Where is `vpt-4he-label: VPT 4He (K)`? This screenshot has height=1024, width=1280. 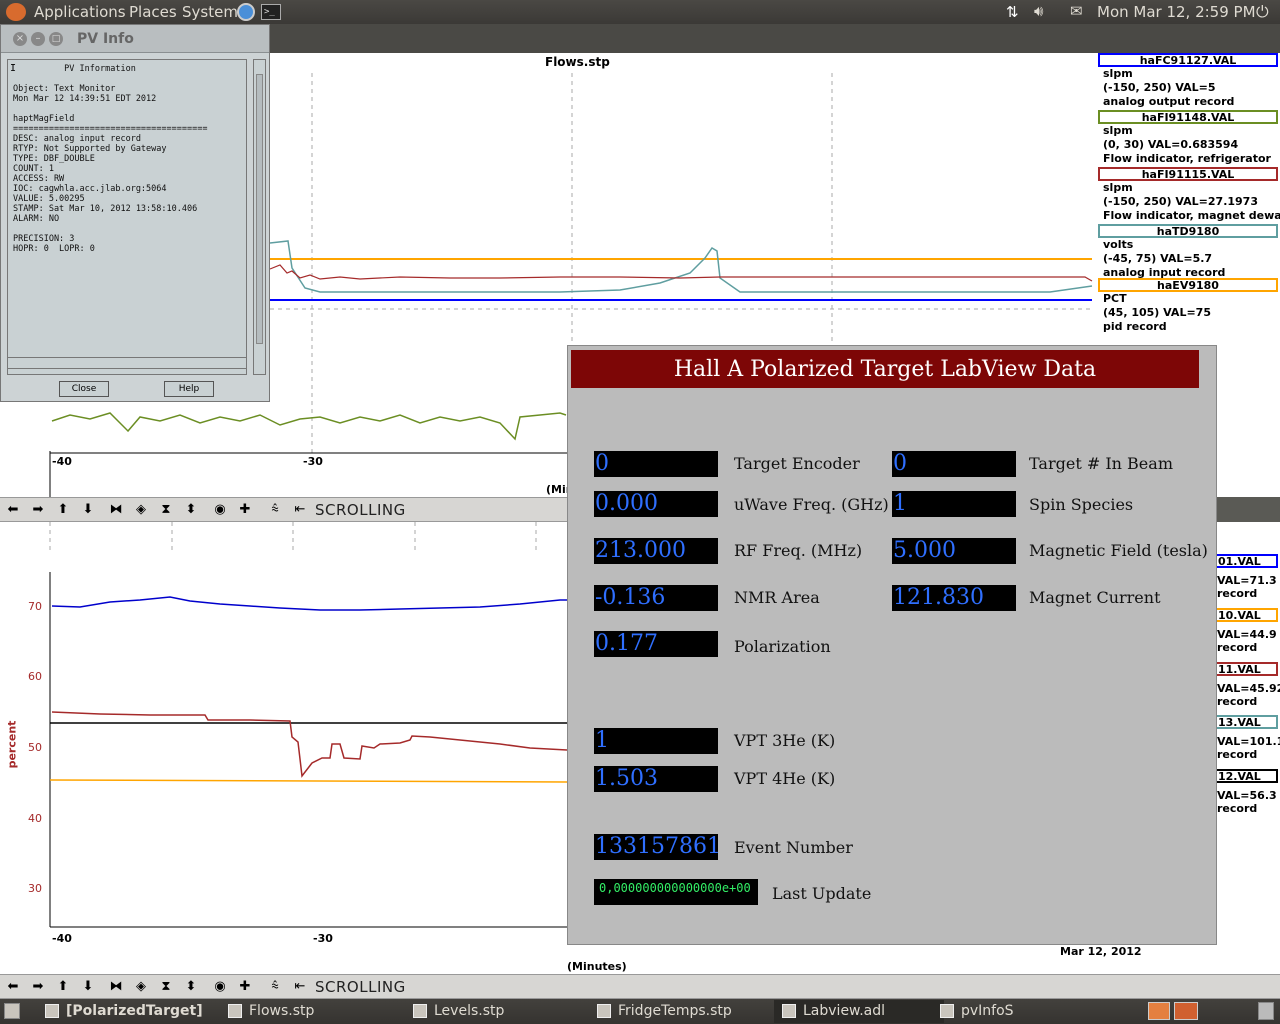
vpt-4he-label: VPT 4He (K) is located at coordinates (785, 778).